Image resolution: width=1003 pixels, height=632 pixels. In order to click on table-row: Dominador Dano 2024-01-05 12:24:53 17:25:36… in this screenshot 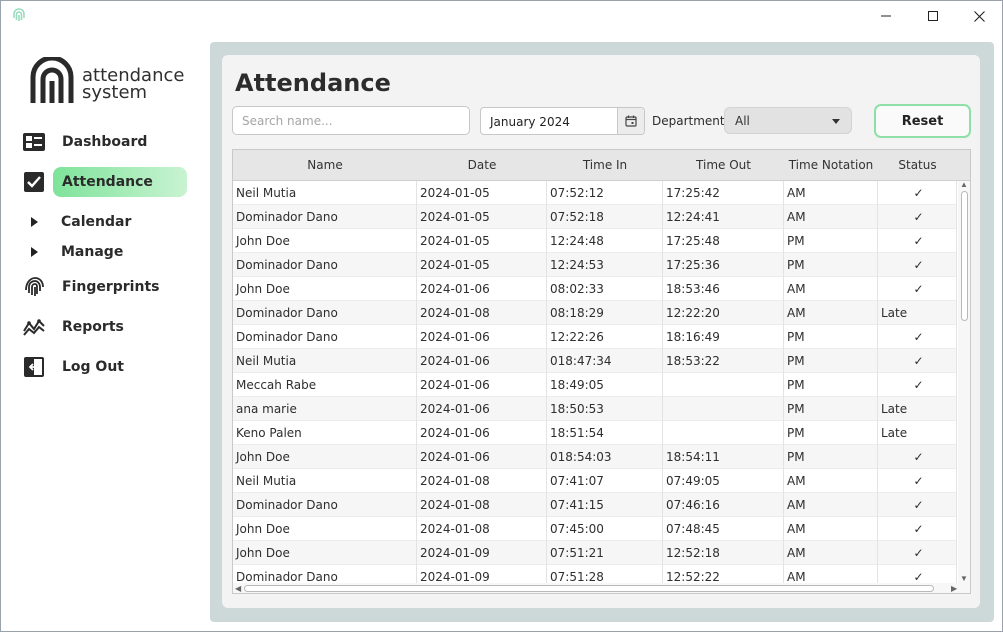, I will do `click(595, 265)`.